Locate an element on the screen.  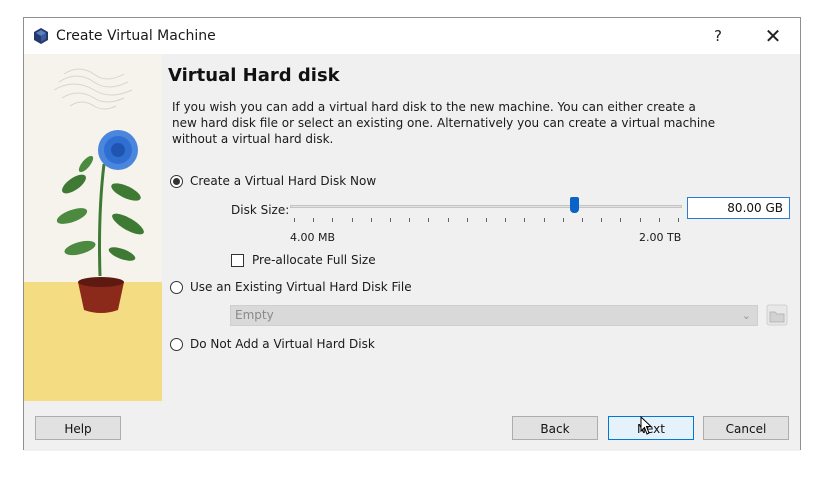
existing-disk-select: Empty ⌄ is located at coordinates (494, 315).